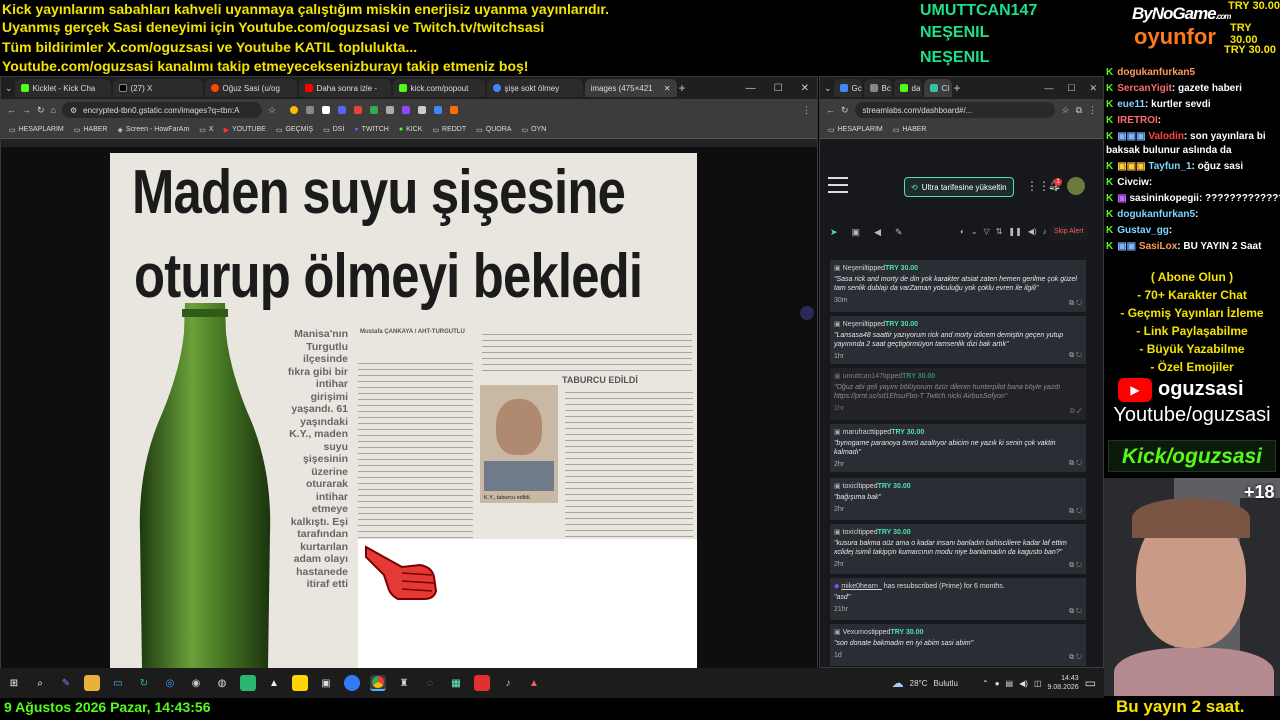  Describe the element at coordinates (667, 88) in the screenshot. I see `close-tab-icon: ✕` at that location.